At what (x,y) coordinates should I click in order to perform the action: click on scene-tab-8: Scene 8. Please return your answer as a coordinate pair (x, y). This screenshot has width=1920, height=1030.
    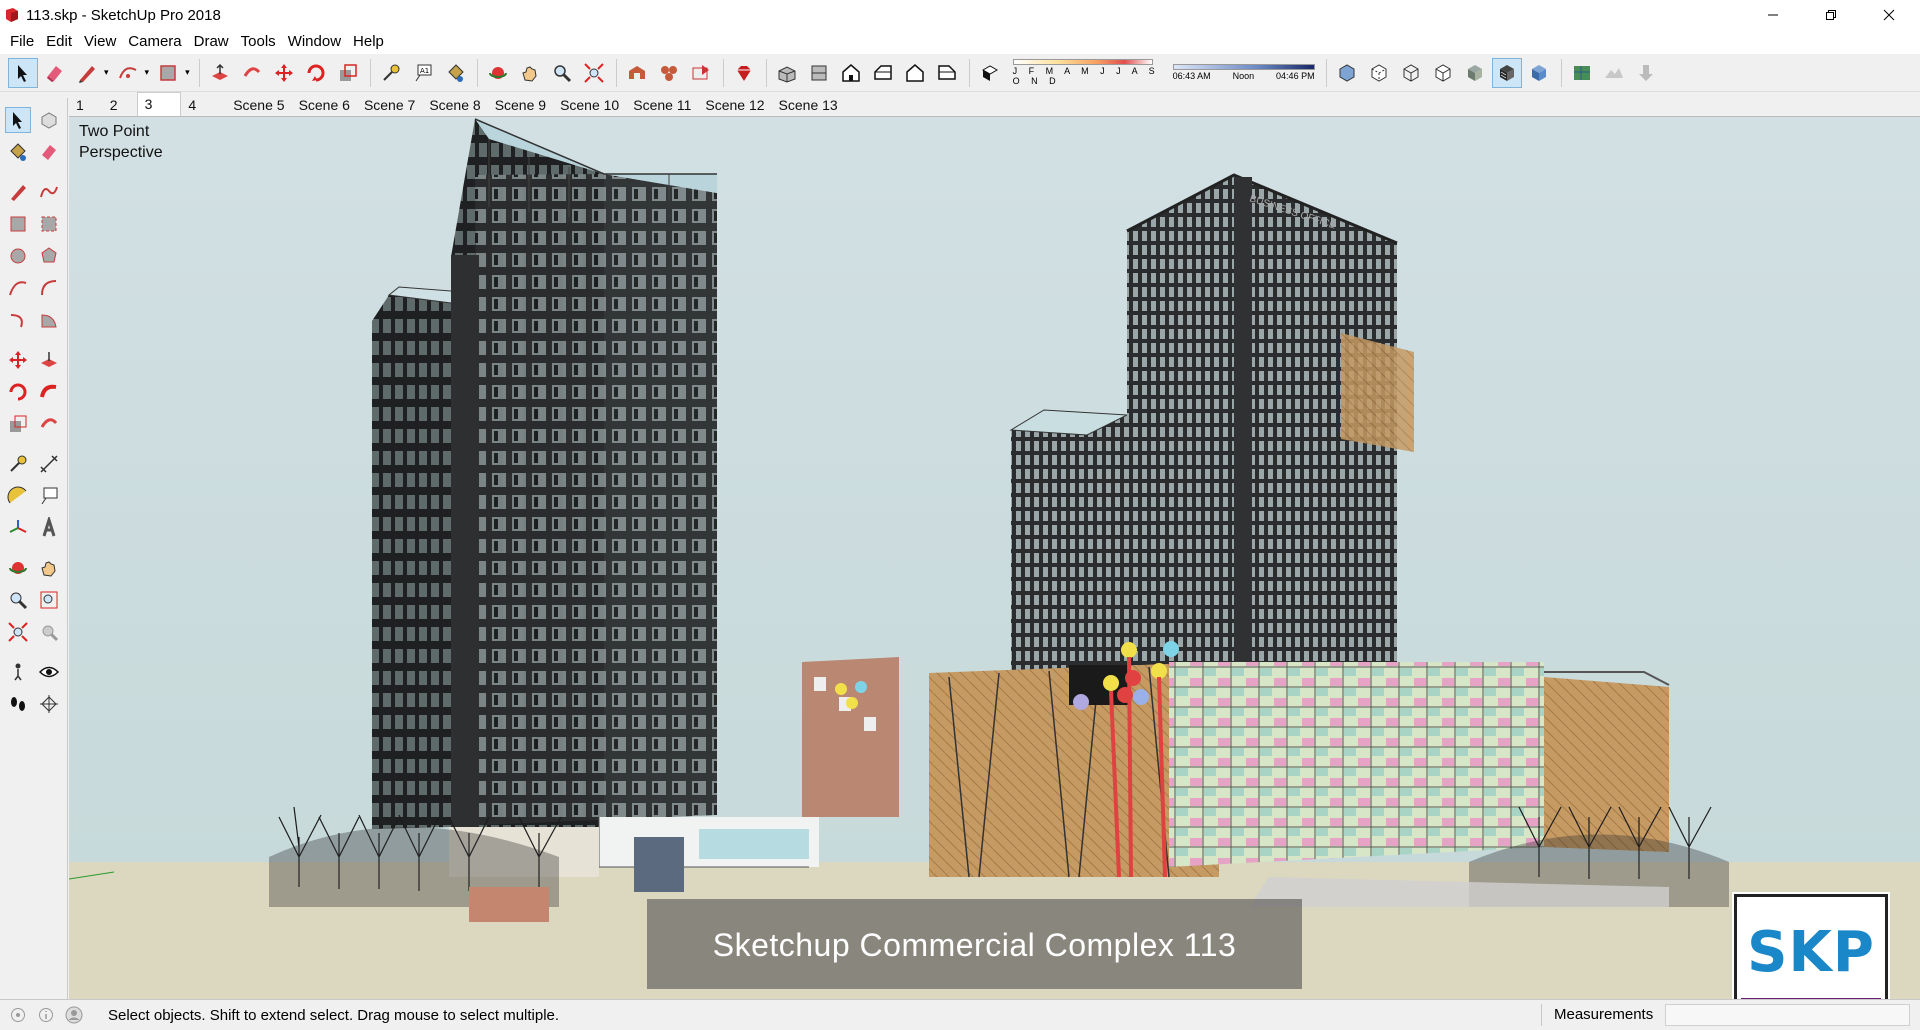
    Looking at the image, I should click on (454, 105).